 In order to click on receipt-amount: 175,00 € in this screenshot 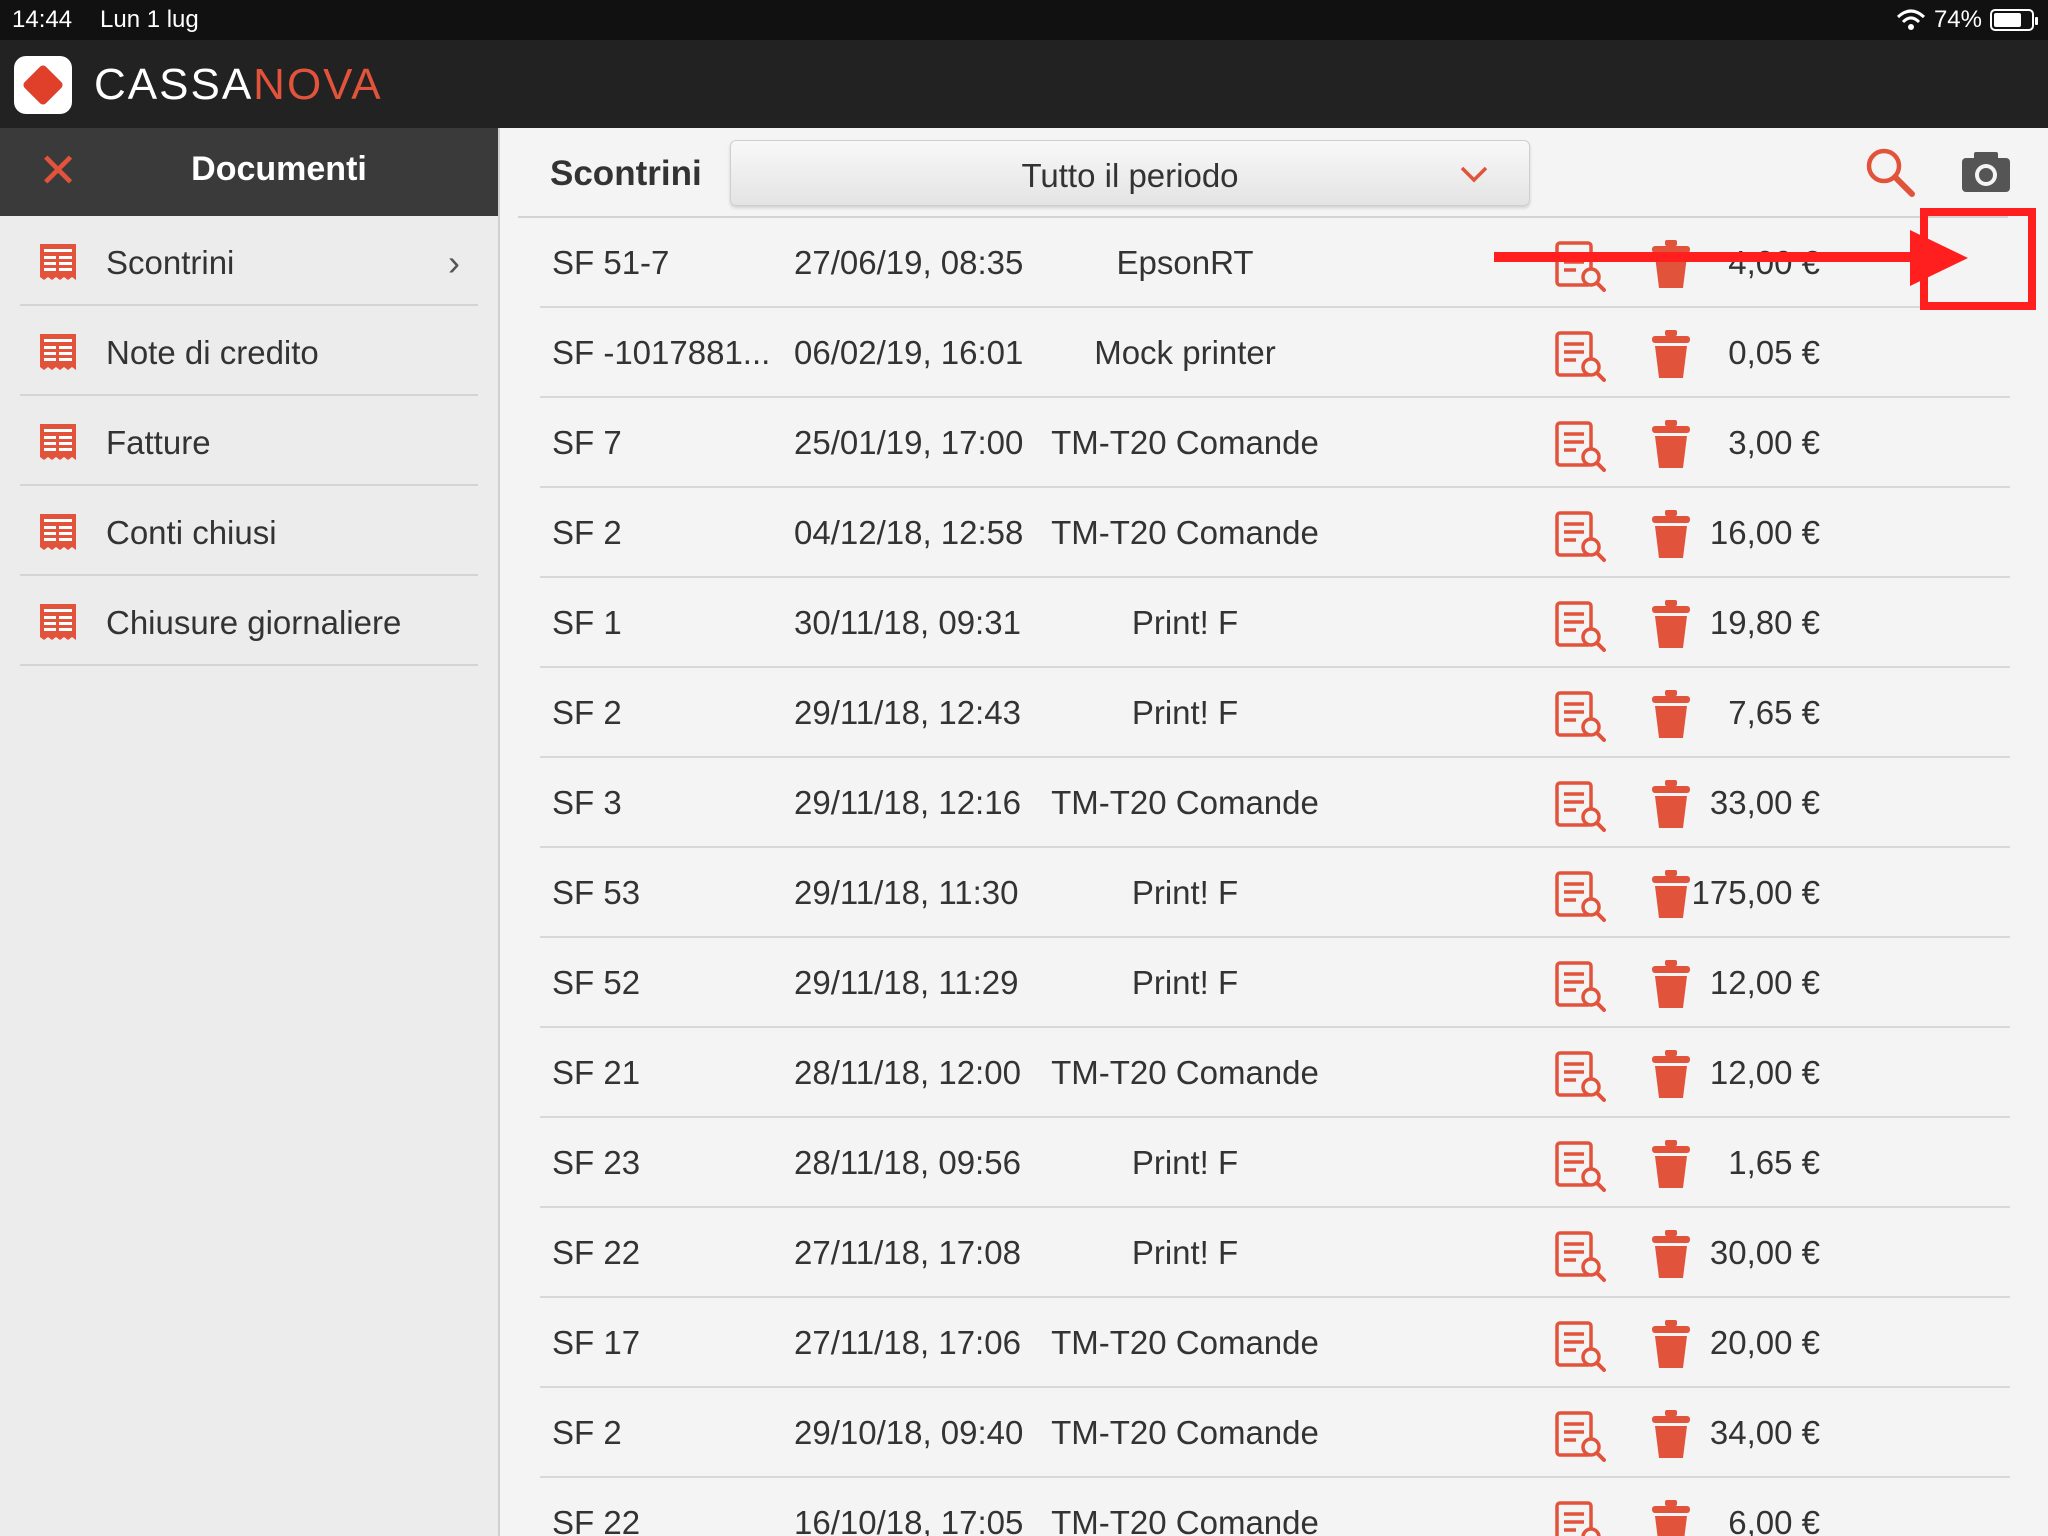, I will do `click(1755, 892)`.